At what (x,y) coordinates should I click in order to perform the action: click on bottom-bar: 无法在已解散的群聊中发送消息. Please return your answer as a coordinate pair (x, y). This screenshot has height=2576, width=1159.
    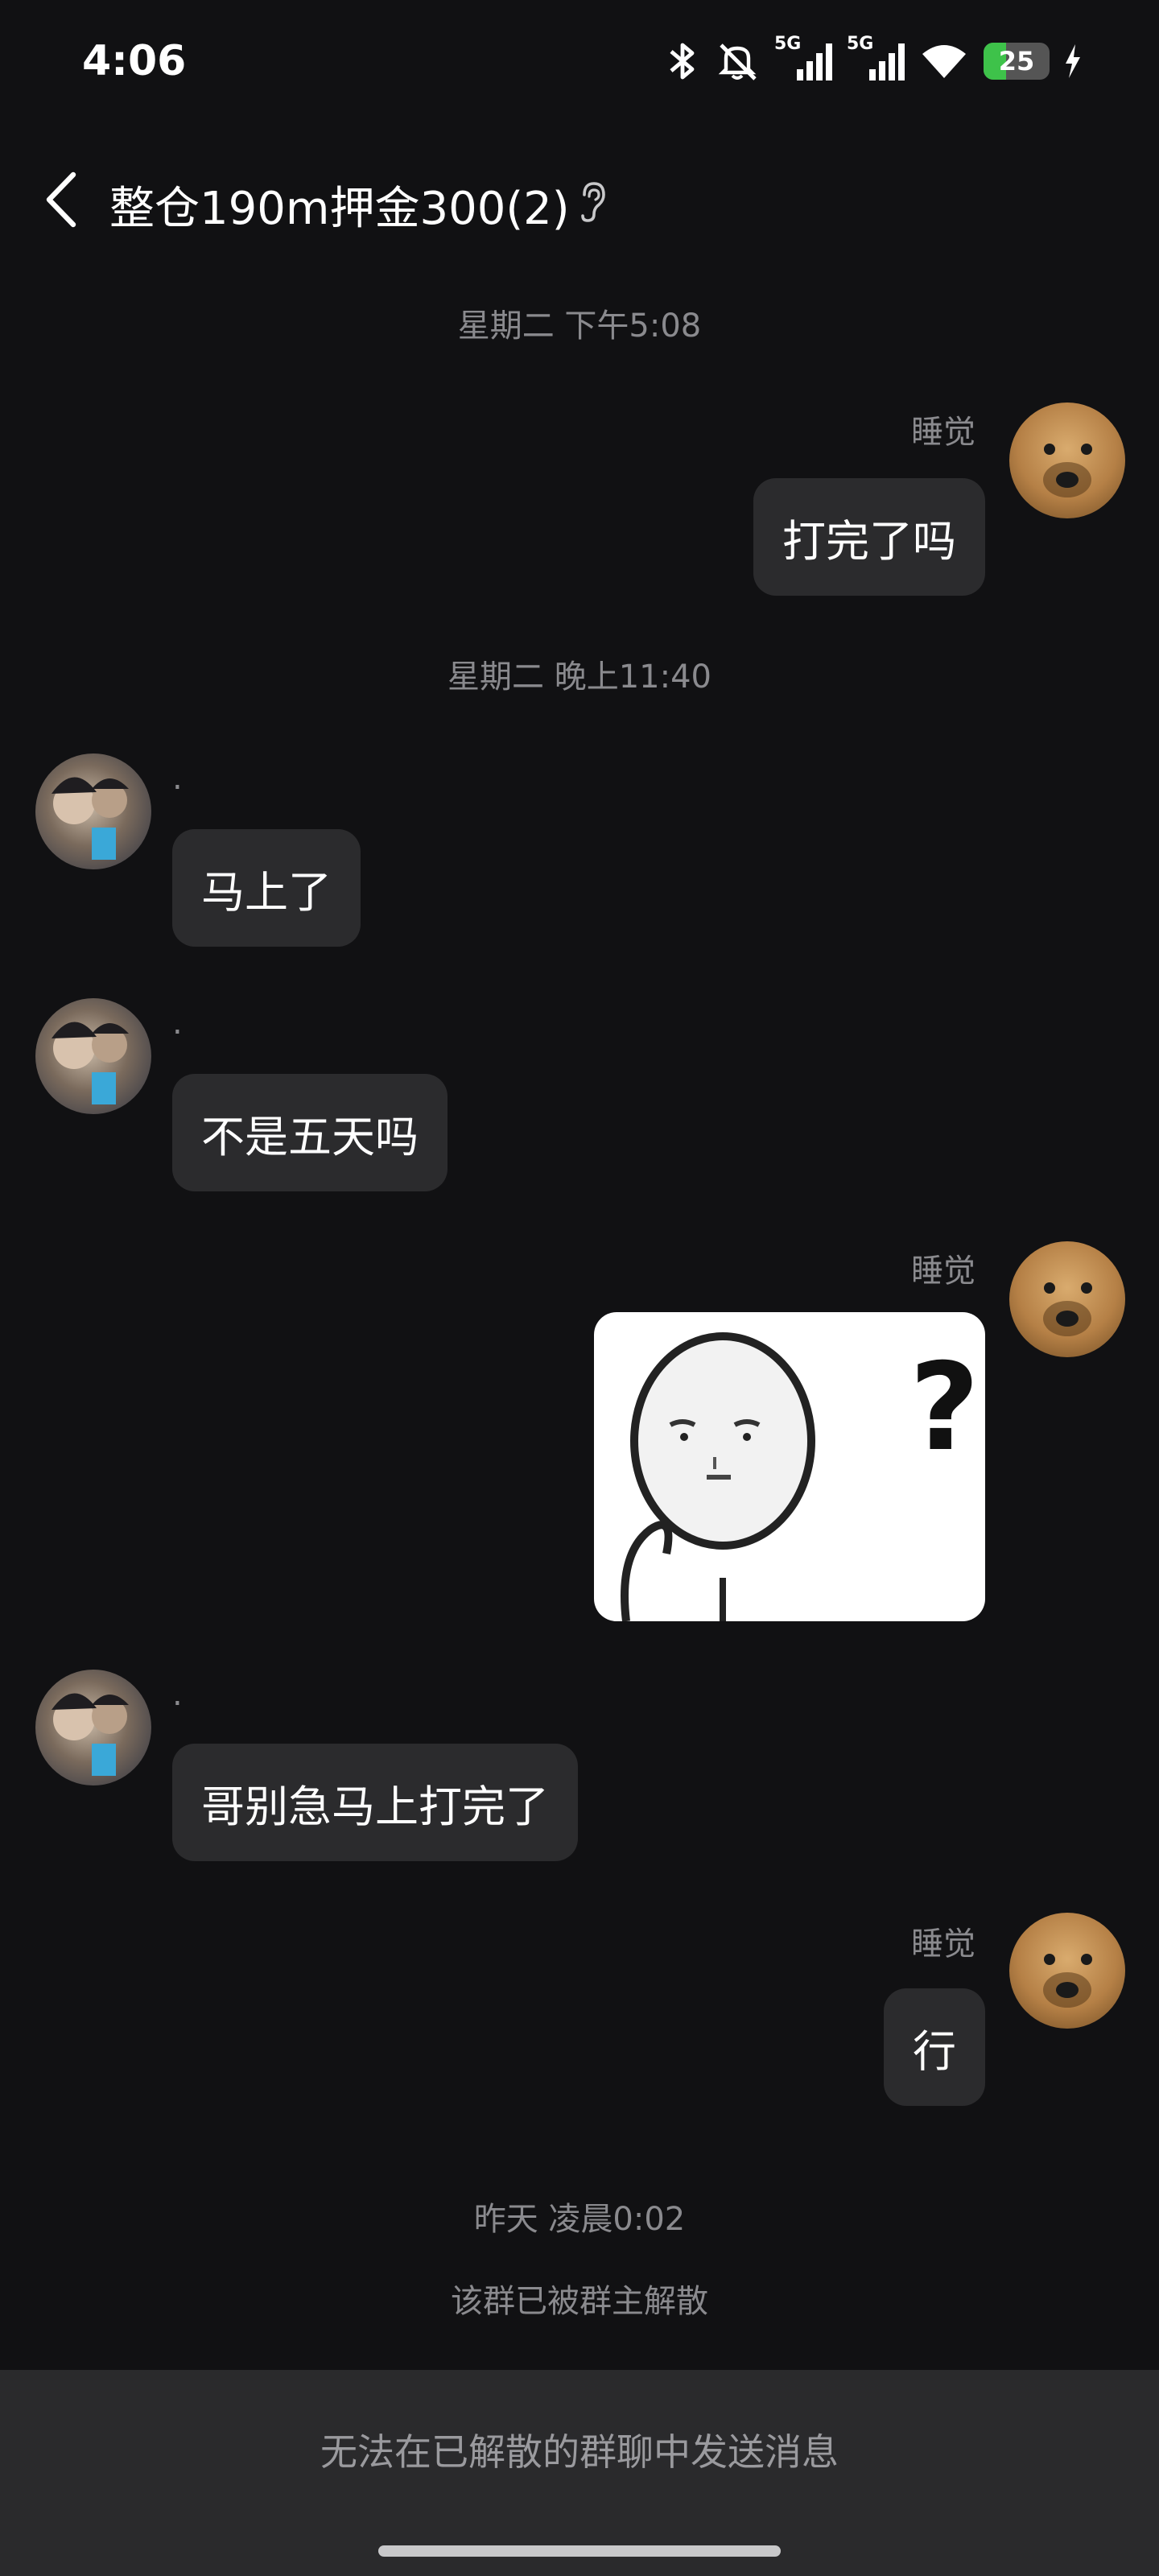
    Looking at the image, I should click on (579, 2473).